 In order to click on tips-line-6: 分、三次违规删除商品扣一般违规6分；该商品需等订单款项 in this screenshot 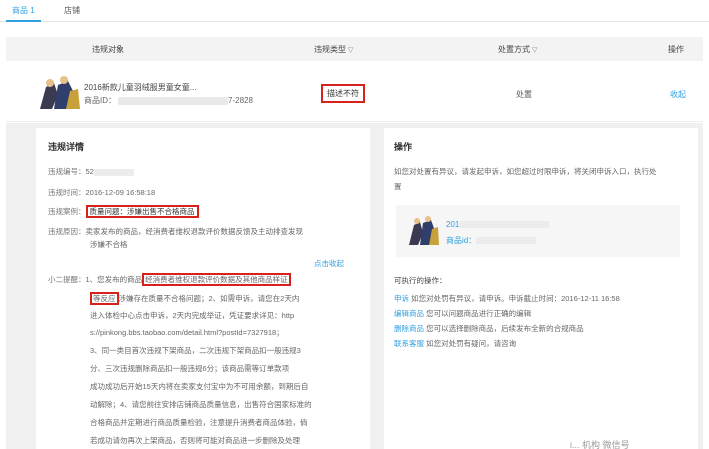, I will do `click(190, 368)`.